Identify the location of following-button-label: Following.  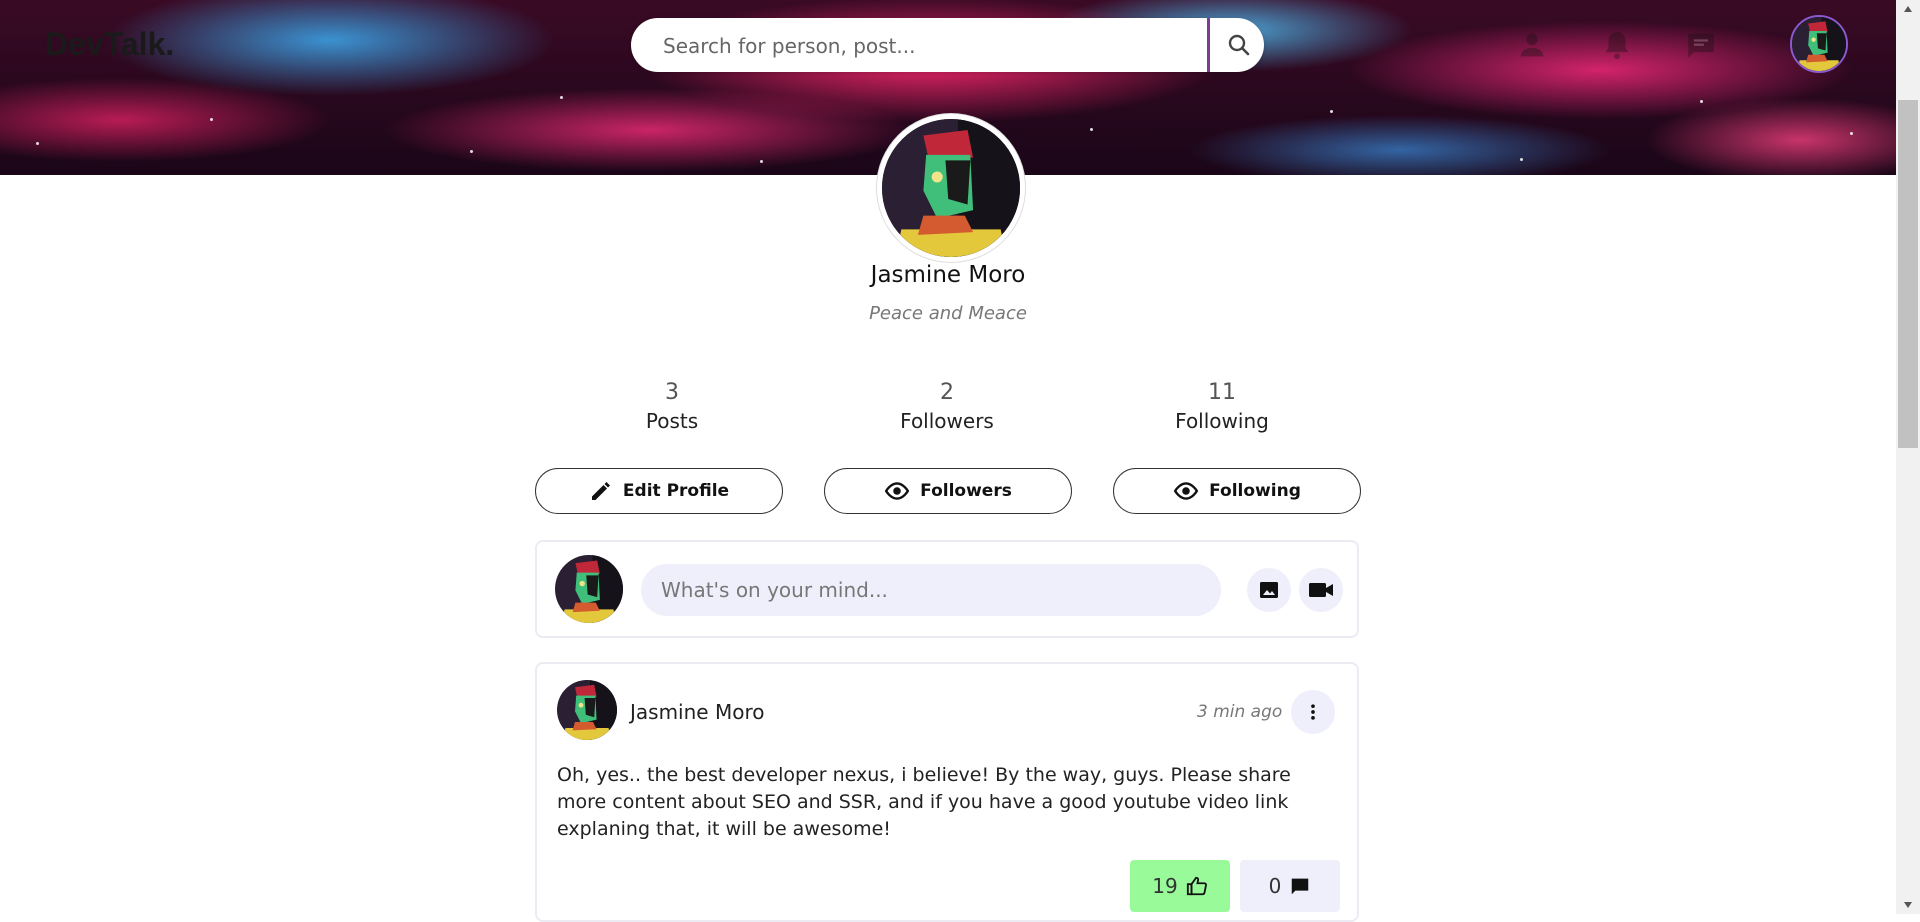
(1255, 491).